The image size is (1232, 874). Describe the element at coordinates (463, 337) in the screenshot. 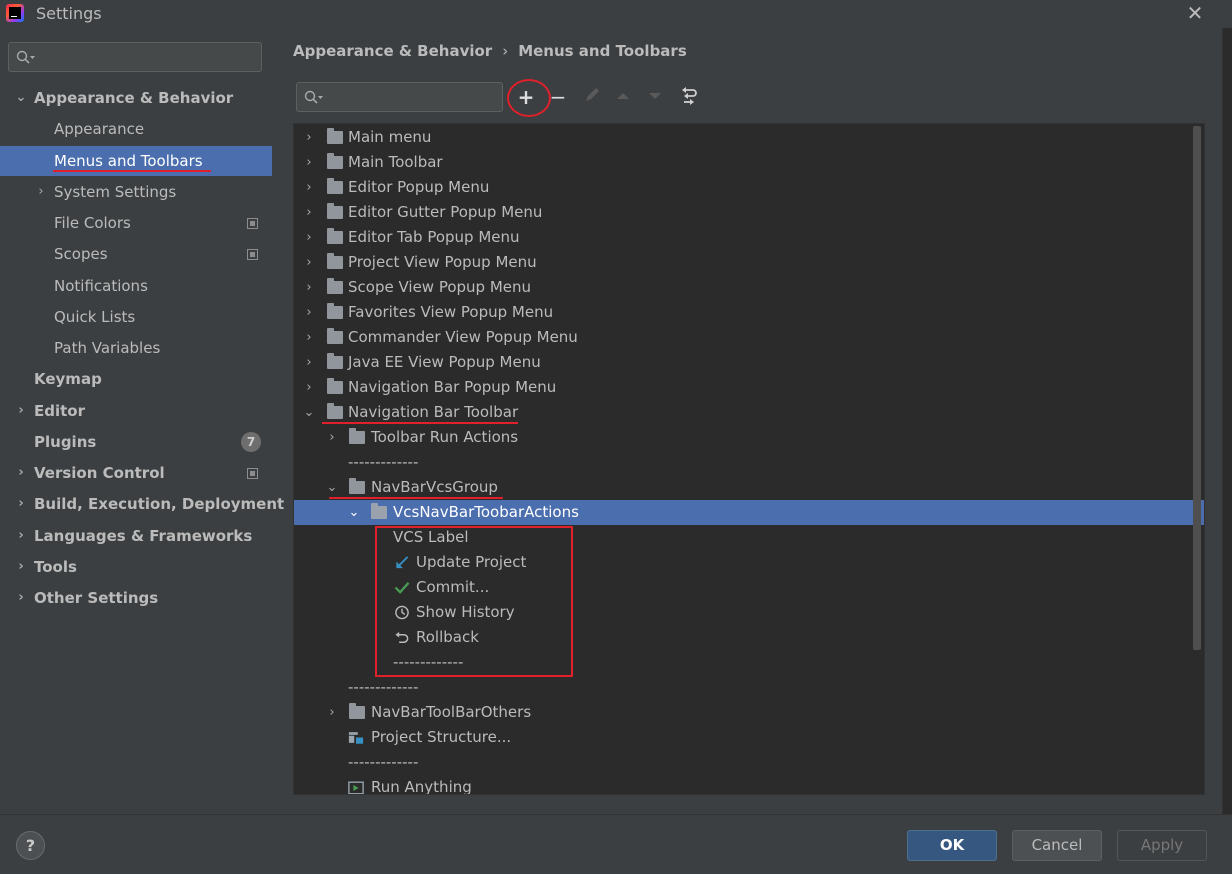

I see `tree-row-label: Commander View Popup Menu` at that location.